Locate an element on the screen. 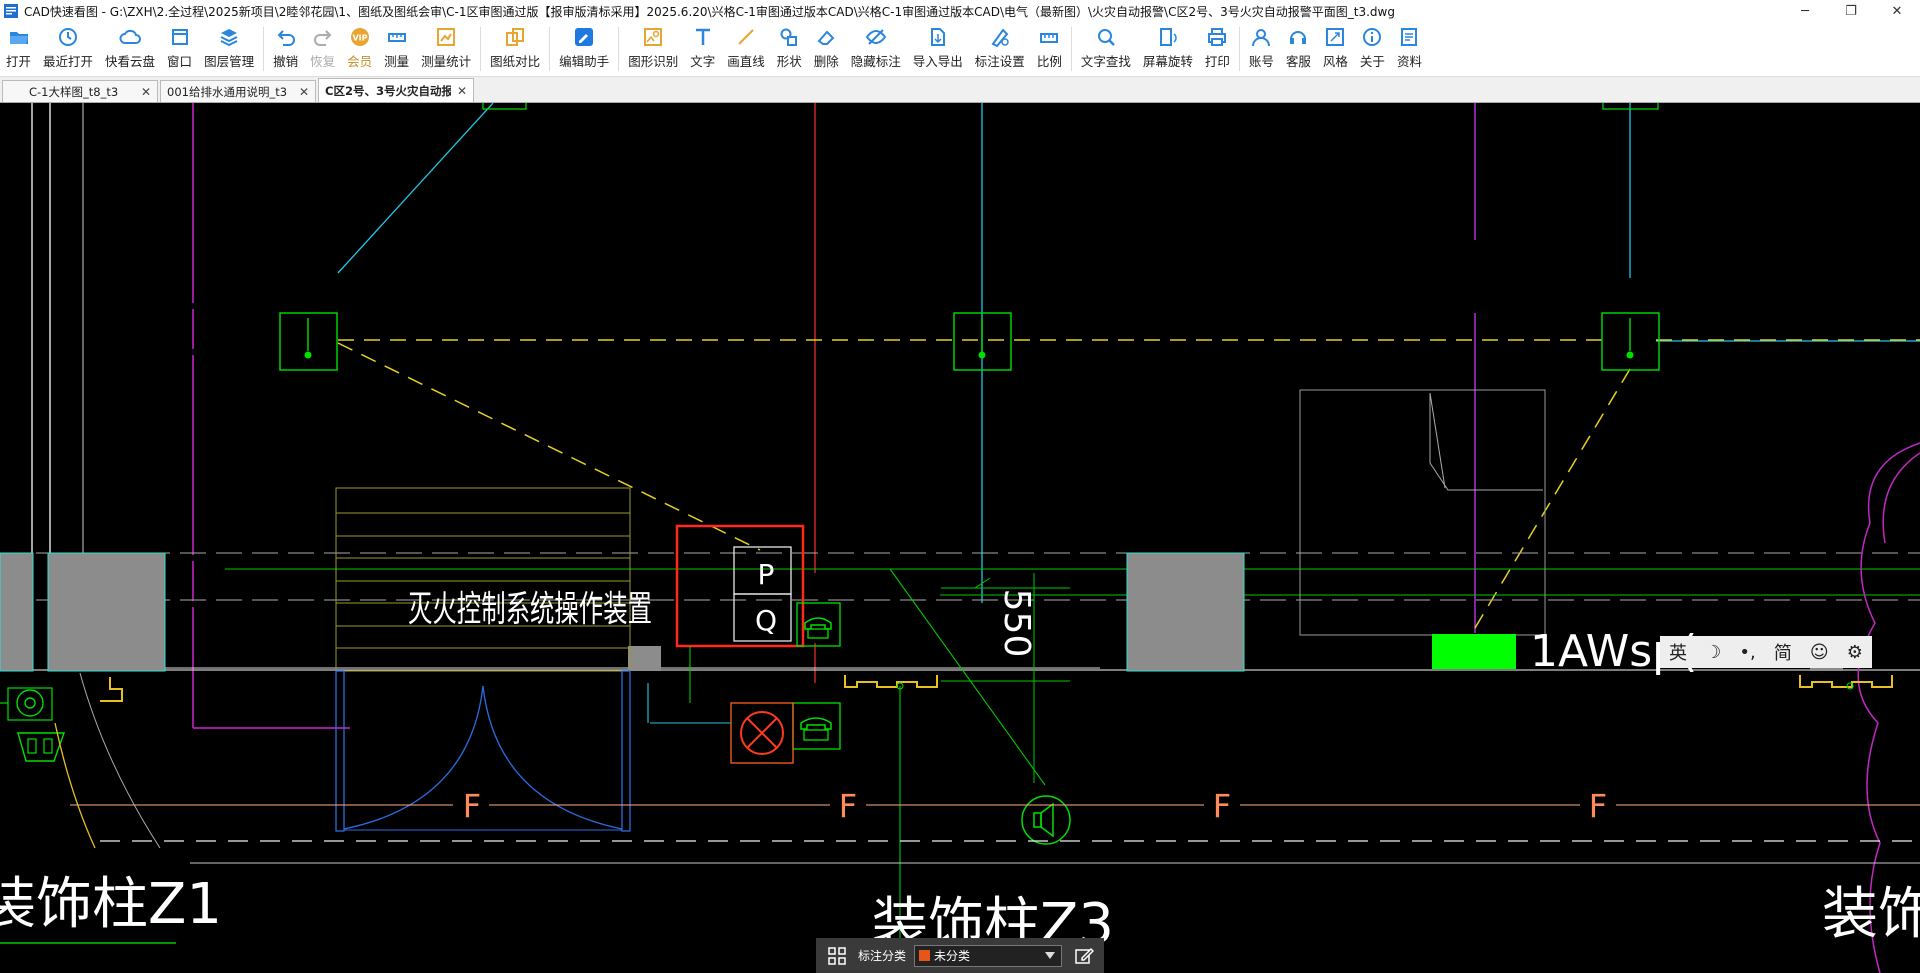 This screenshot has height=973, width=1920. measure-stats-button: 测量统计 is located at coordinates (446, 49).